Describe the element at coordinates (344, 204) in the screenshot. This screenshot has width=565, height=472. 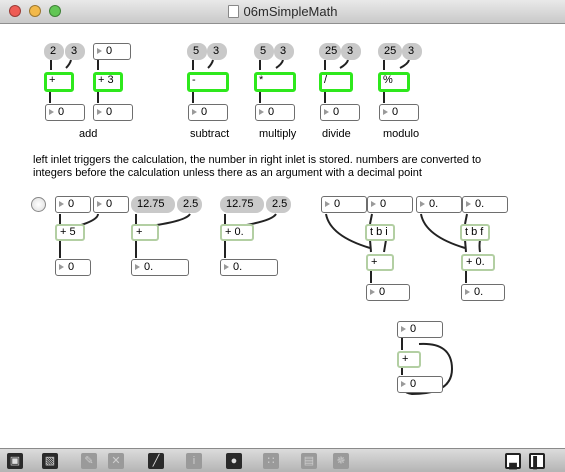
I see `trig-int-input-a: 0` at that location.